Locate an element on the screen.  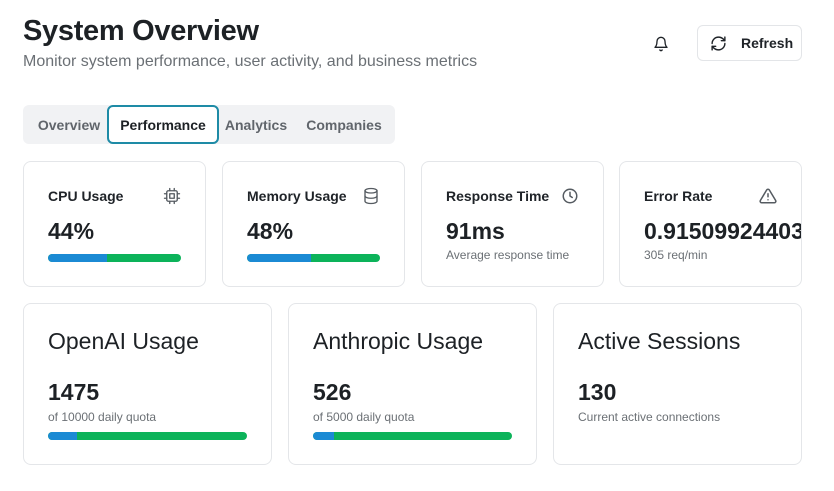
anthropic-usage-sub: of 5000 daily quota is located at coordinates (364, 417).